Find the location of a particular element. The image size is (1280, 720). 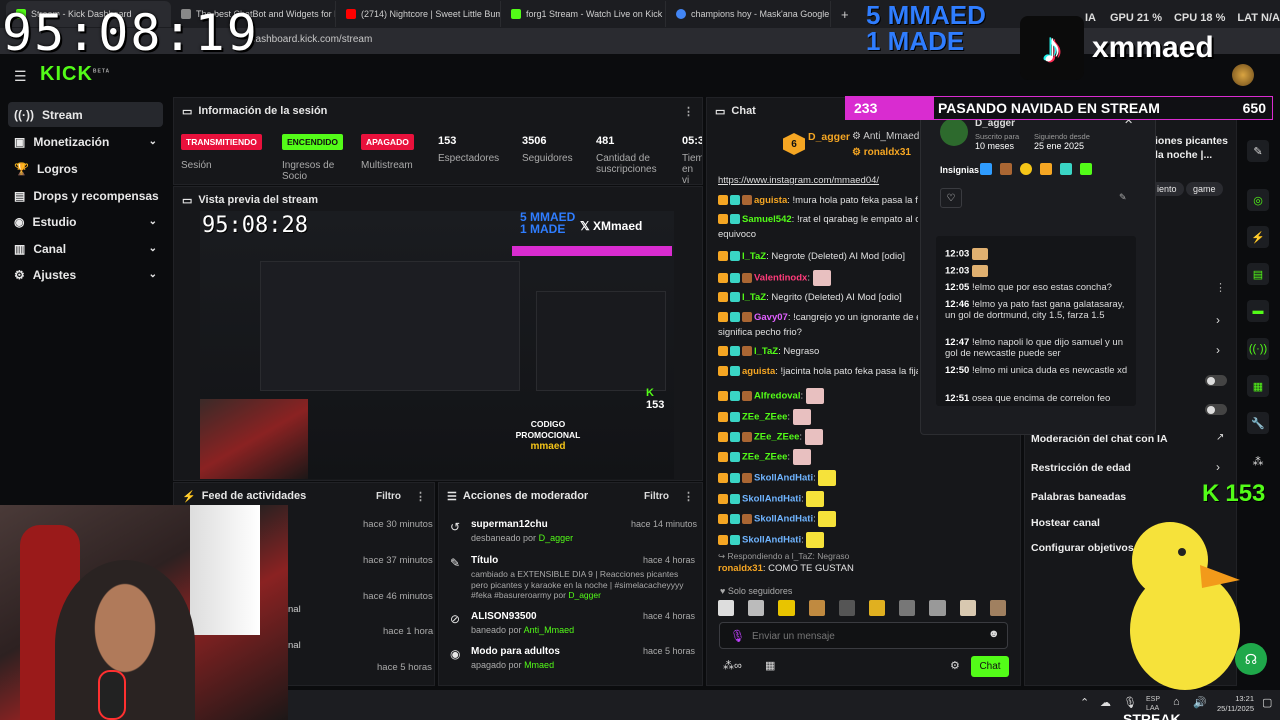

sidebar-item-monetizacion: ▣ Monetización ⌄ is located at coordinates (85, 141).